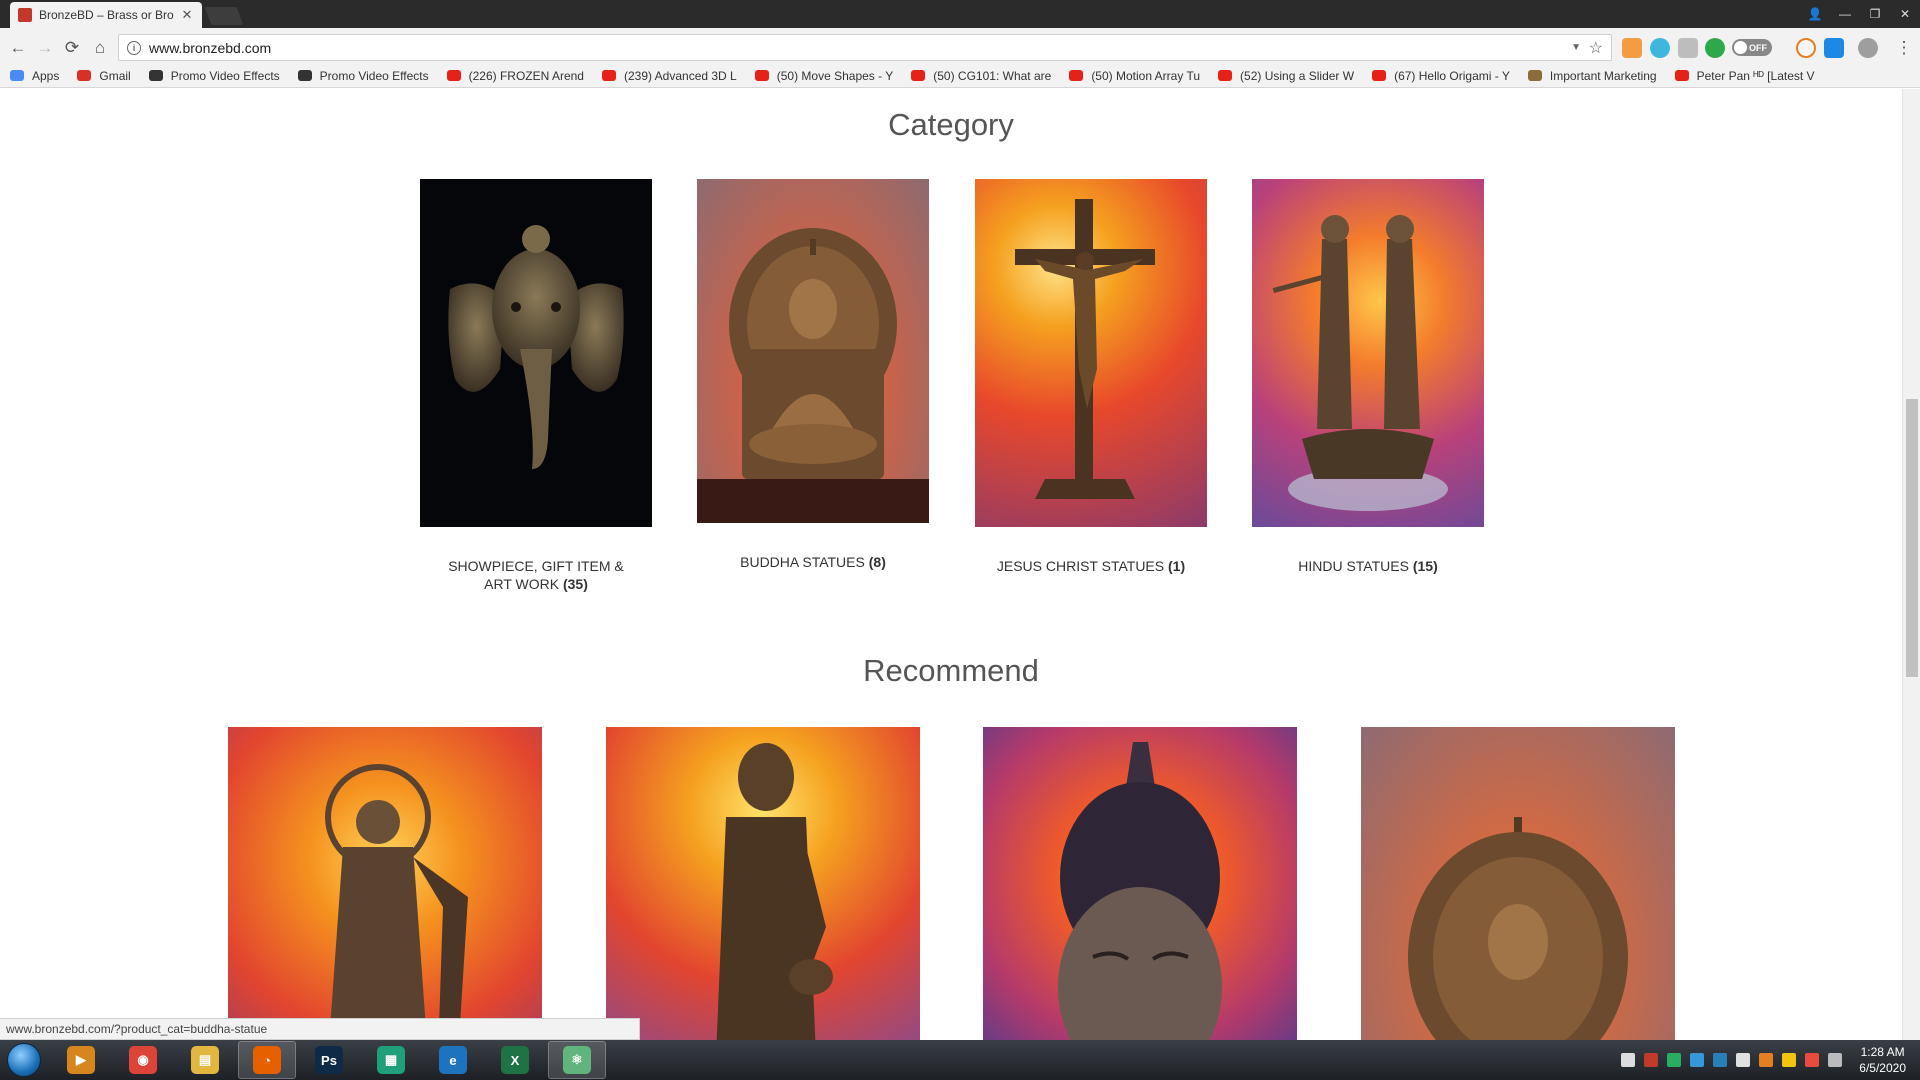  What do you see at coordinates (865, 47) in the screenshot?
I see `address-bar: i www.bronzebd.com ▼ ☆` at bounding box center [865, 47].